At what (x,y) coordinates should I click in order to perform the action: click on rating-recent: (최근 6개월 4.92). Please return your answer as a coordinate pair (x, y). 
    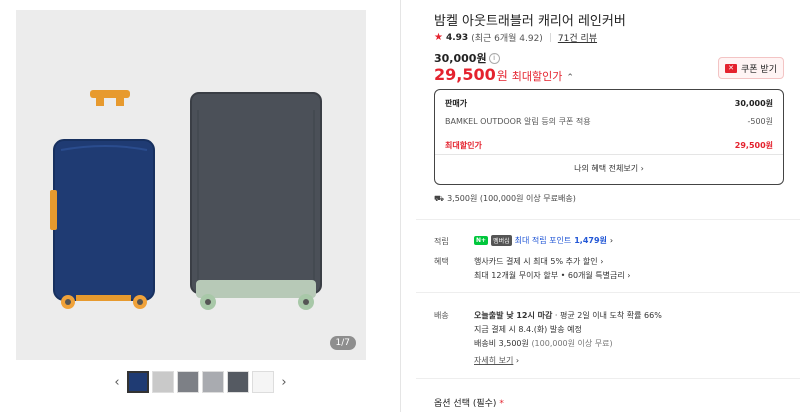
    Looking at the image, I should click on (507, 39).